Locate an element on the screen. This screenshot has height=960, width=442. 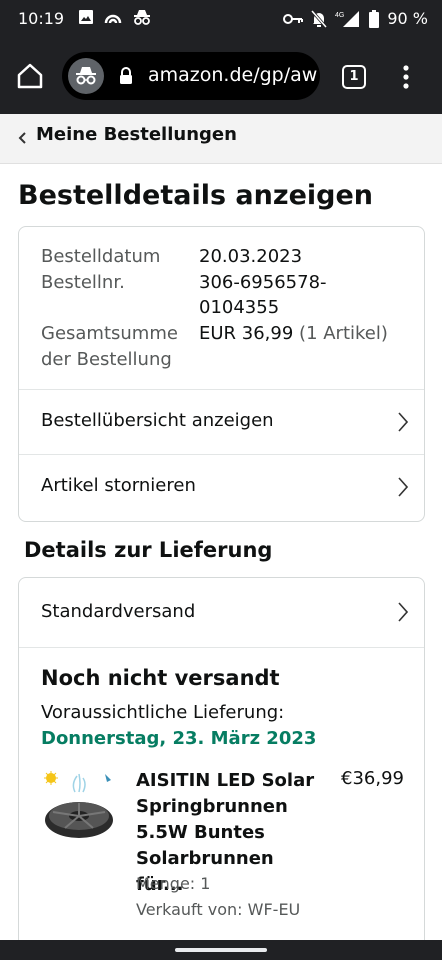
order-total-value: EUR 36,99 (1 Artikel) is located at coordinates (293, 333).